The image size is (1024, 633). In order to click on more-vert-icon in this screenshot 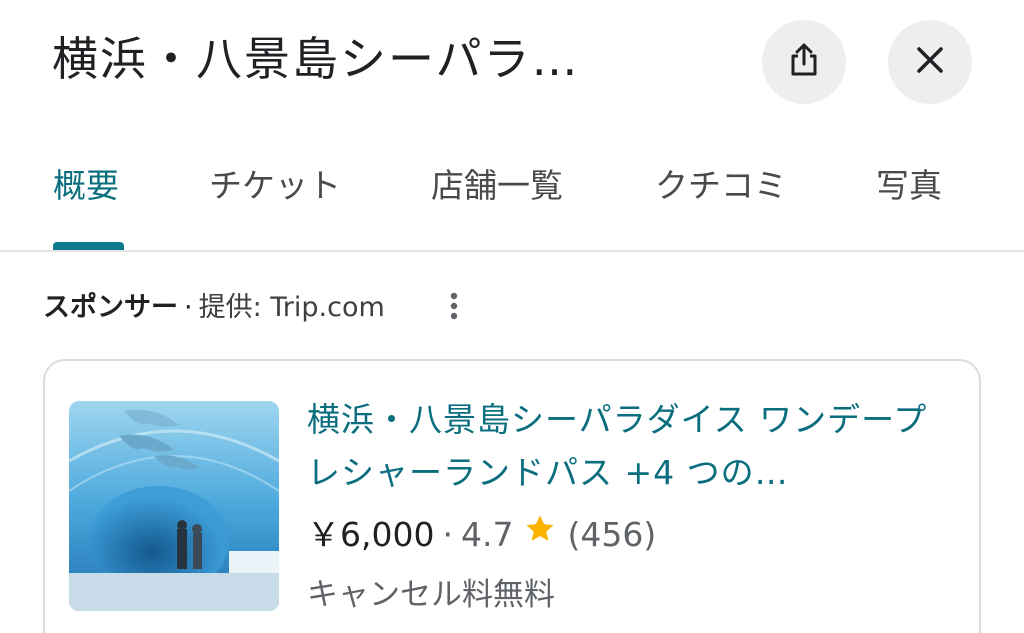, I will do `click(454, 308)`.